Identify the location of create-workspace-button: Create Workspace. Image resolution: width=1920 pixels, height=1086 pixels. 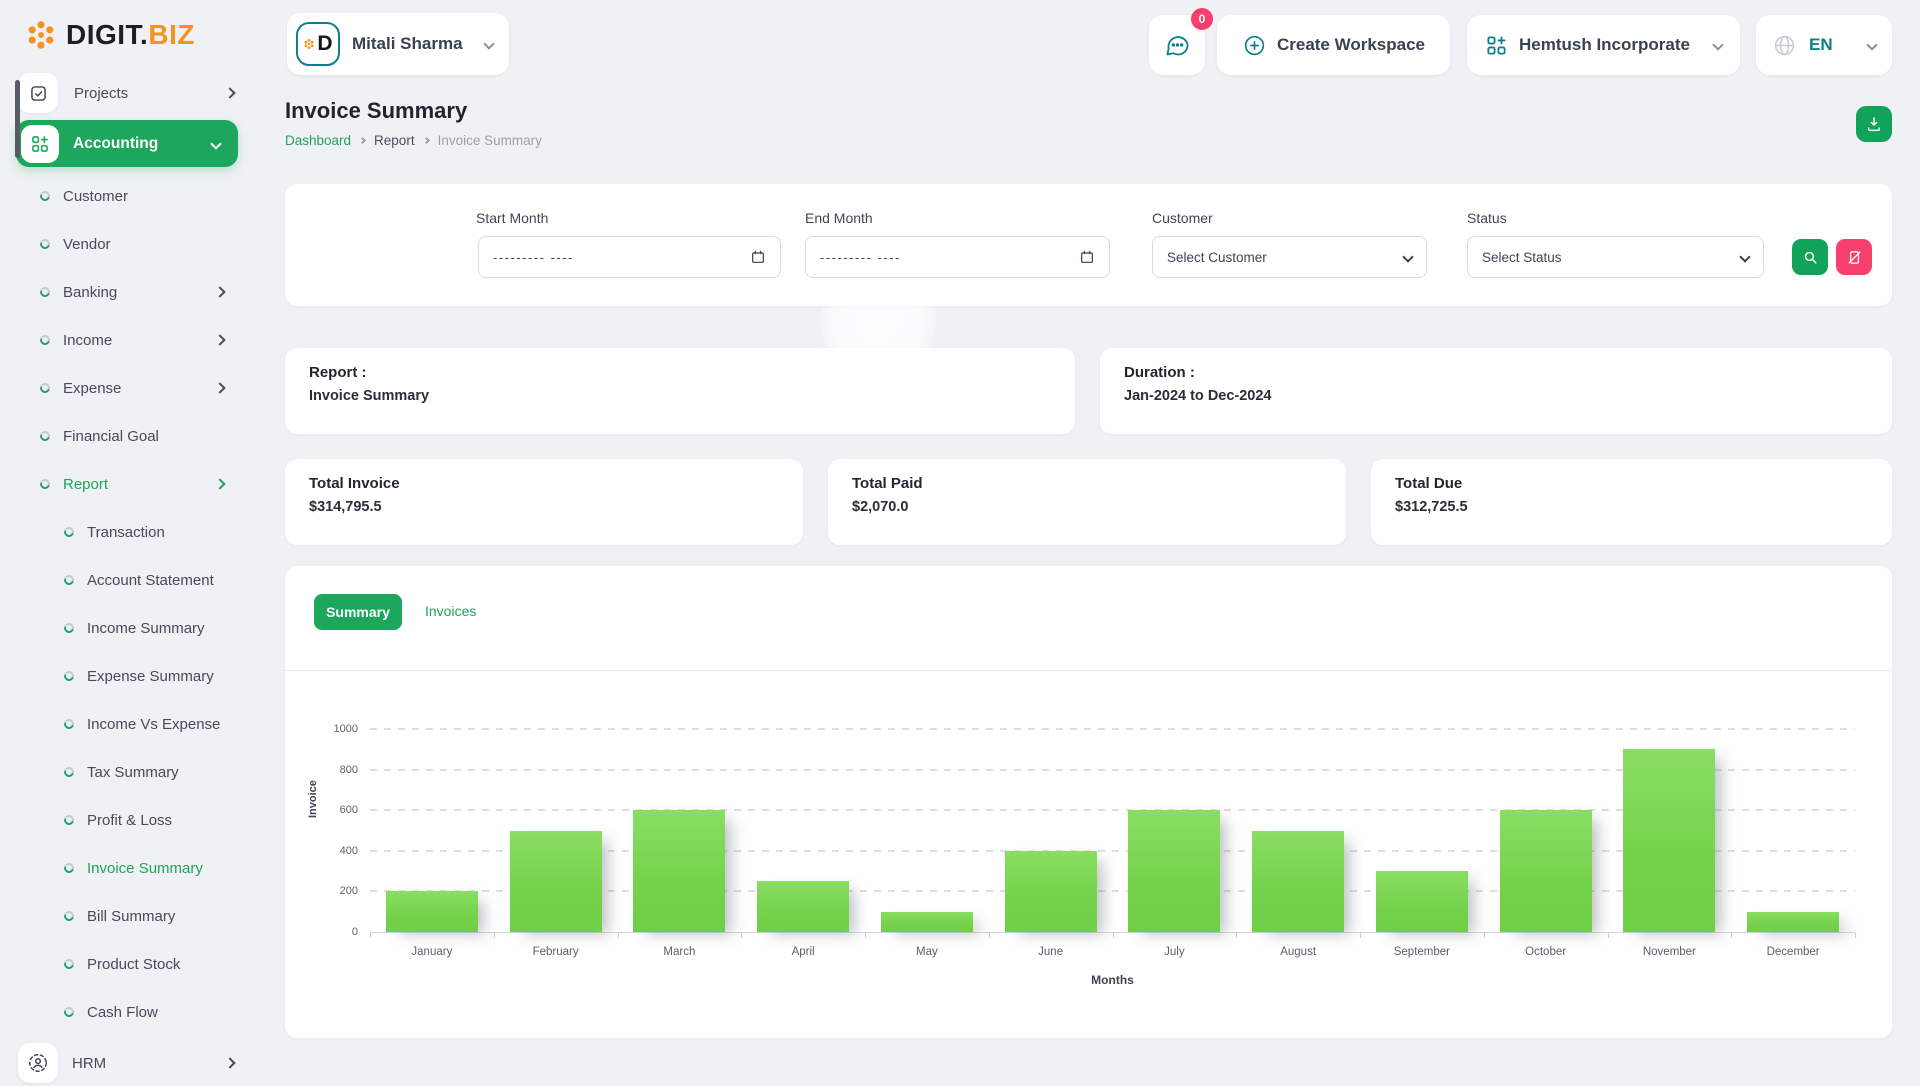
(1333, 45).